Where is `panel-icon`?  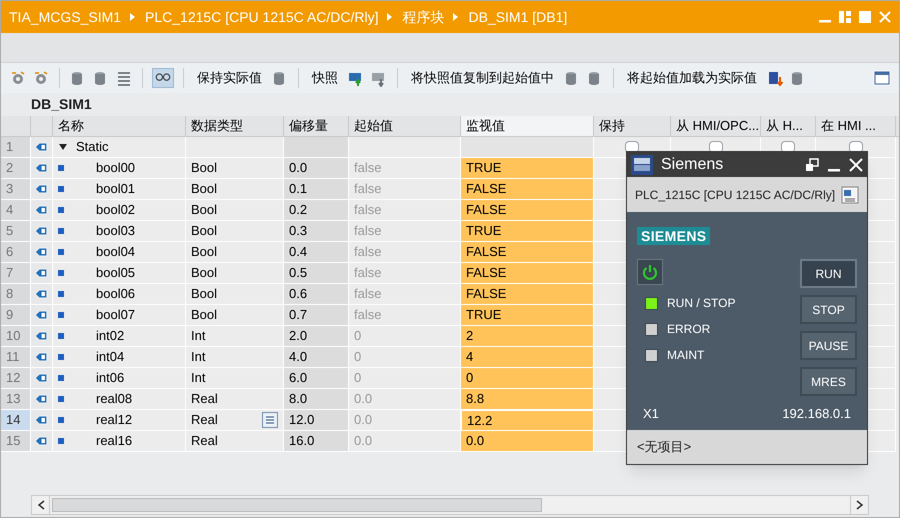
panel-icon is located at coordinates (850, 195).